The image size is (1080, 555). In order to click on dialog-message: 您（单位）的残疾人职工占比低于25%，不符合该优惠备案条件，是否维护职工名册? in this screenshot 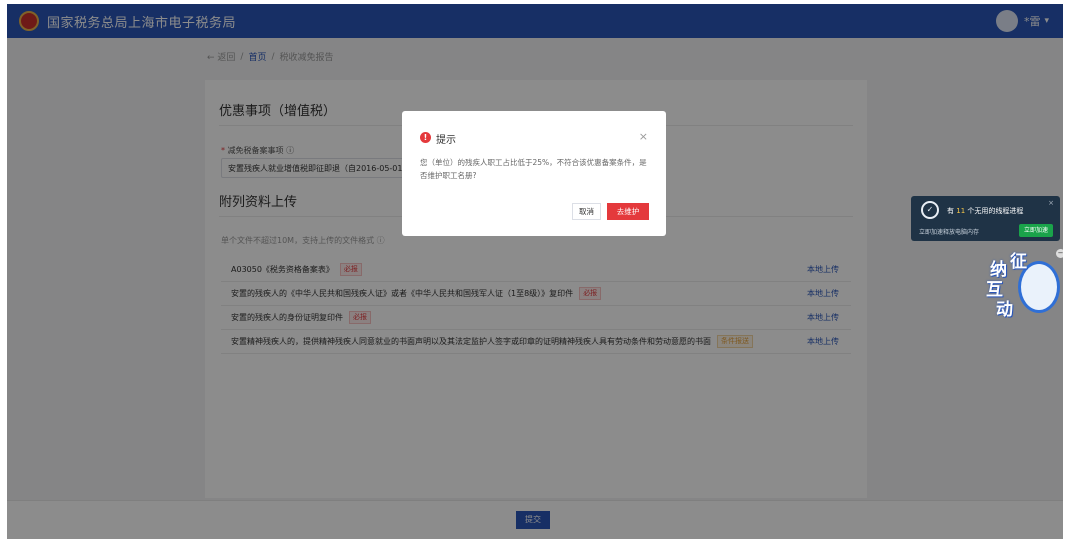, I will do `click(533, 169)`.